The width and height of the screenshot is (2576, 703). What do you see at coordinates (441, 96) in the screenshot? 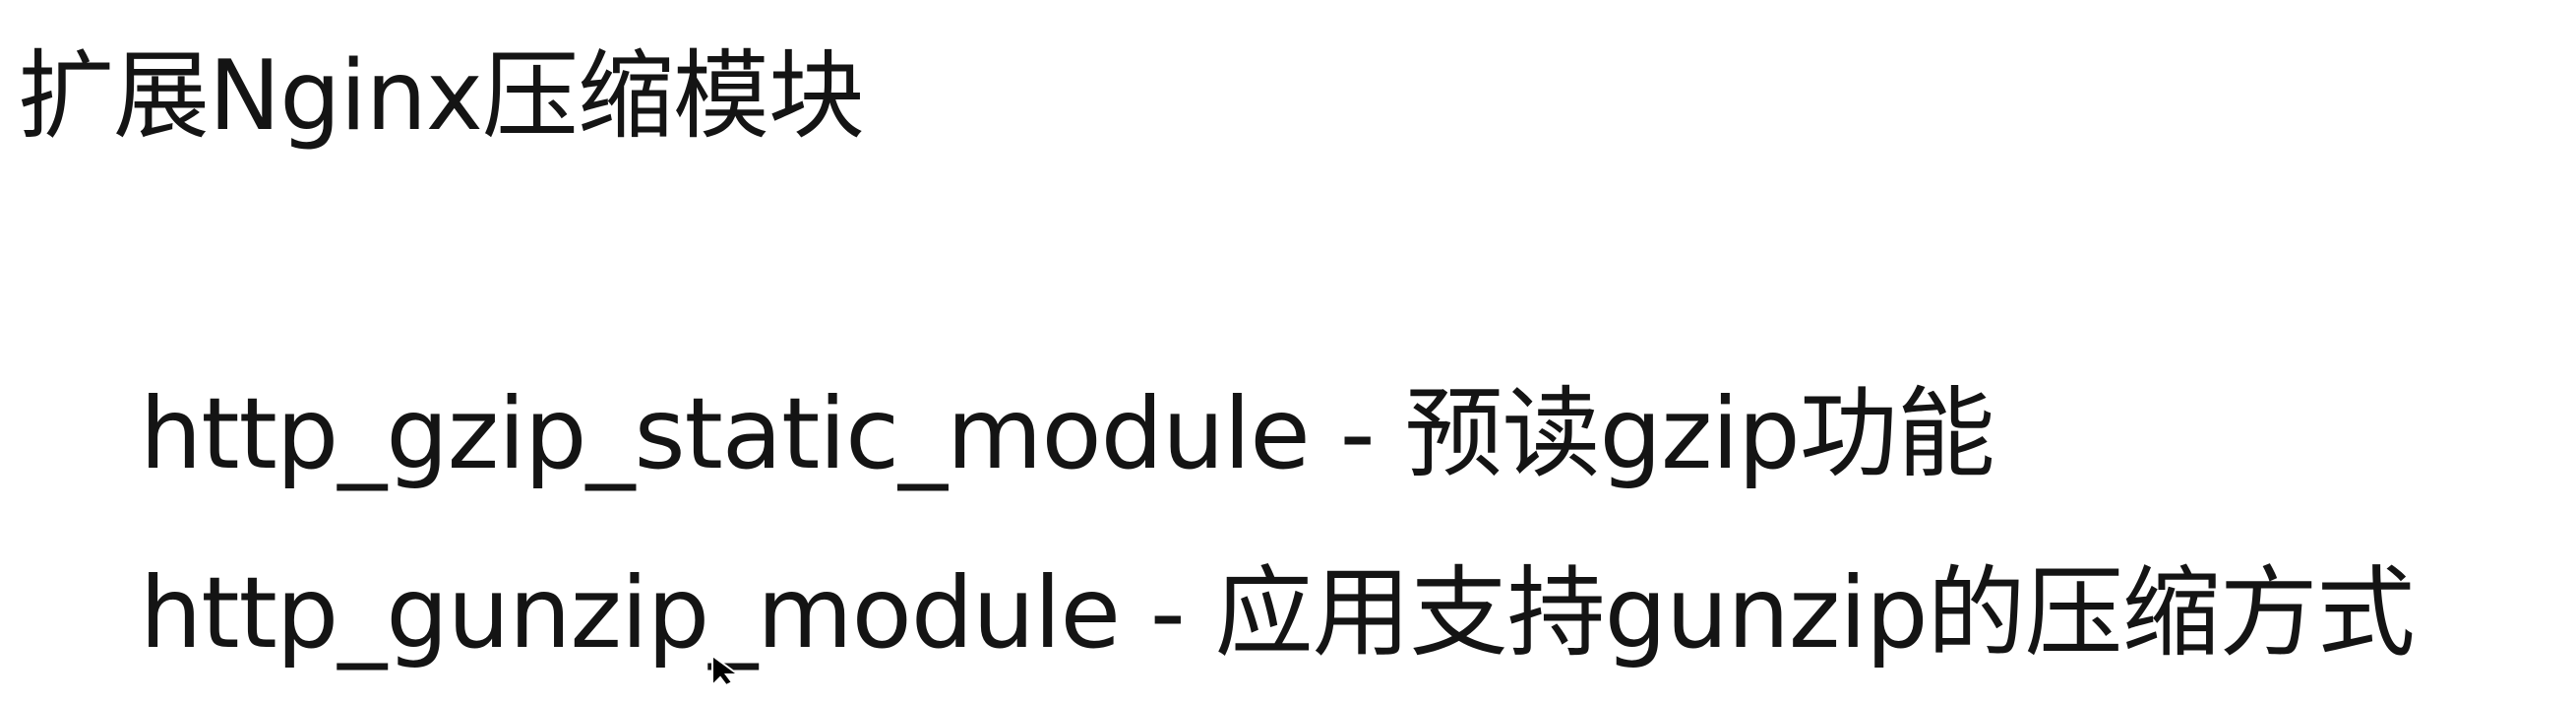
I see `slide-title: 扩展Nginx压缩模块` at bounding box center [441, 96].